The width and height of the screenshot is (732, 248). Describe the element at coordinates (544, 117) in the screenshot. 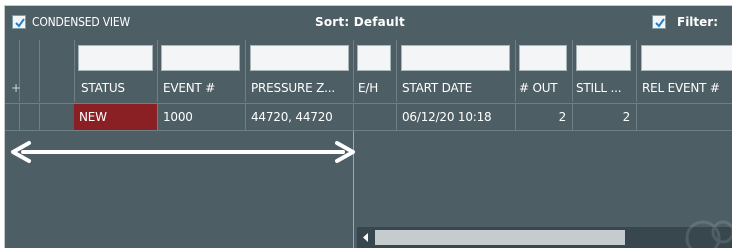

I see `out-cell: 2` at that location.